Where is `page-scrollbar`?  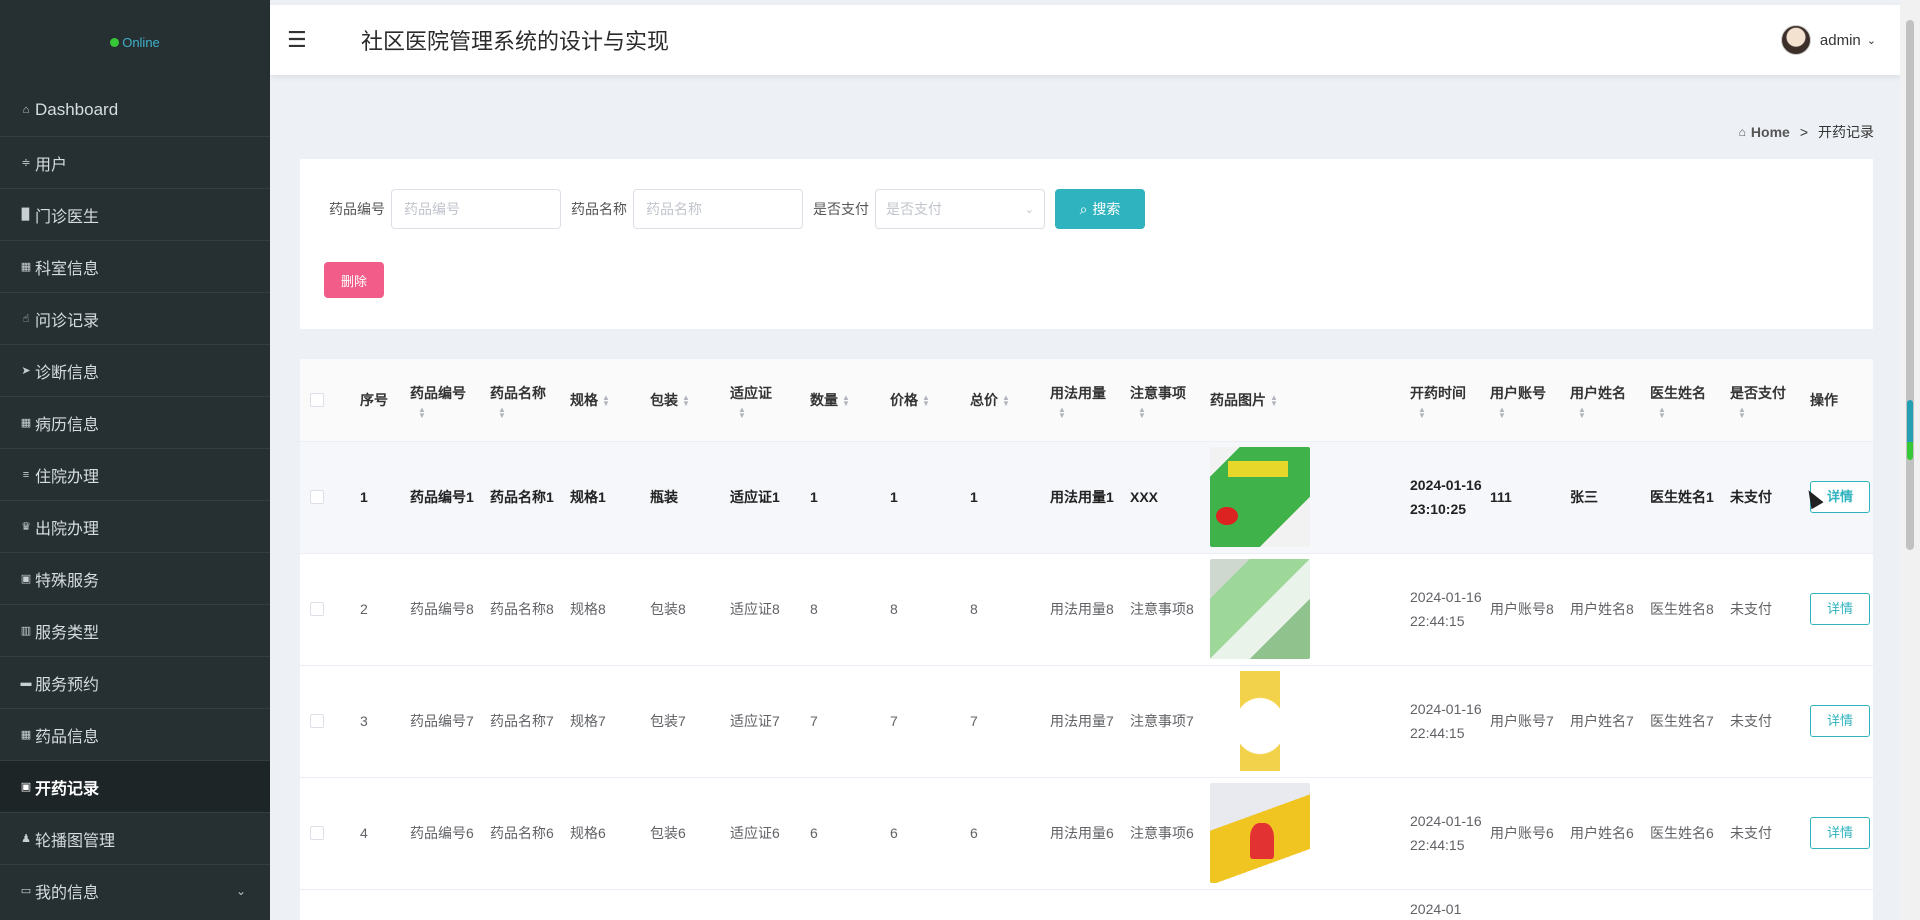
page-scrollbar is located at coordinates (1910, 460).